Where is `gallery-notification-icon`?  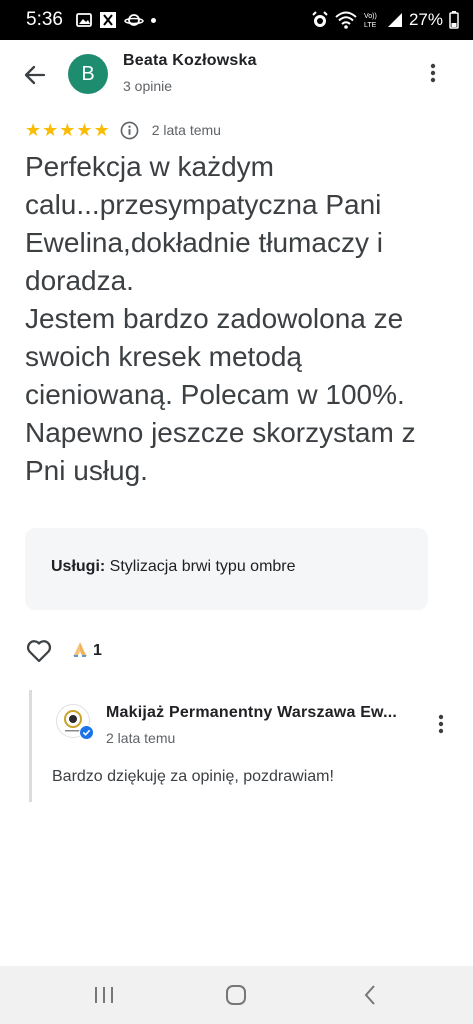
gallery-notification-icon is located at coordinates (84, 20).